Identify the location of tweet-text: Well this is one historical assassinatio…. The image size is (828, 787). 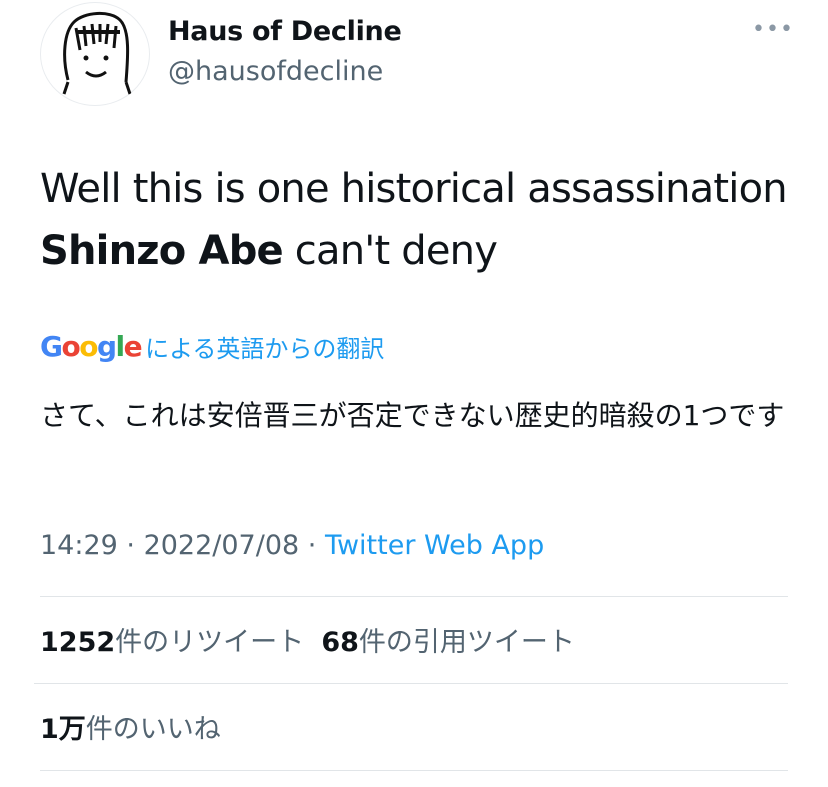
(420, 220).